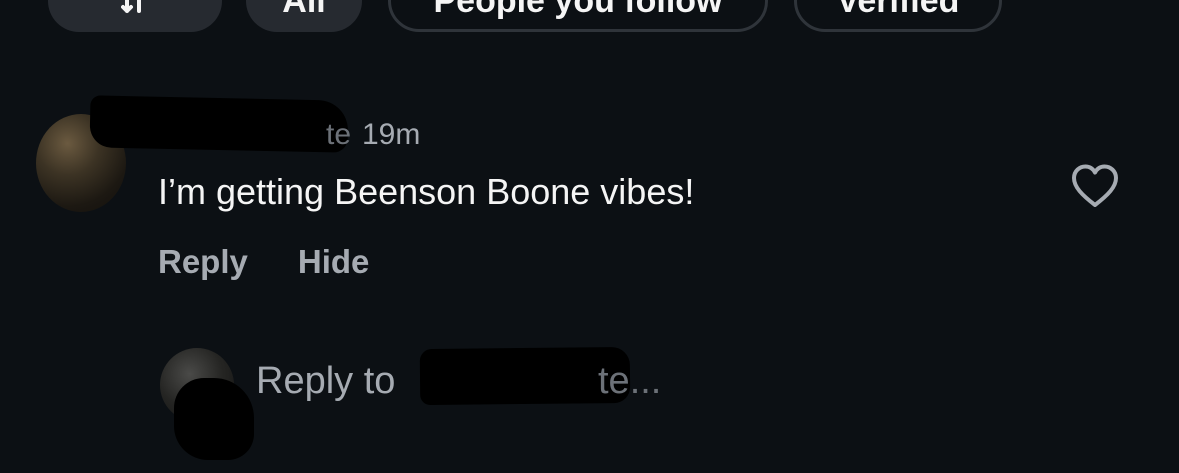 The height and width of the screenshot is (473, 1179). I want to click on username: te, so click(338, 135).